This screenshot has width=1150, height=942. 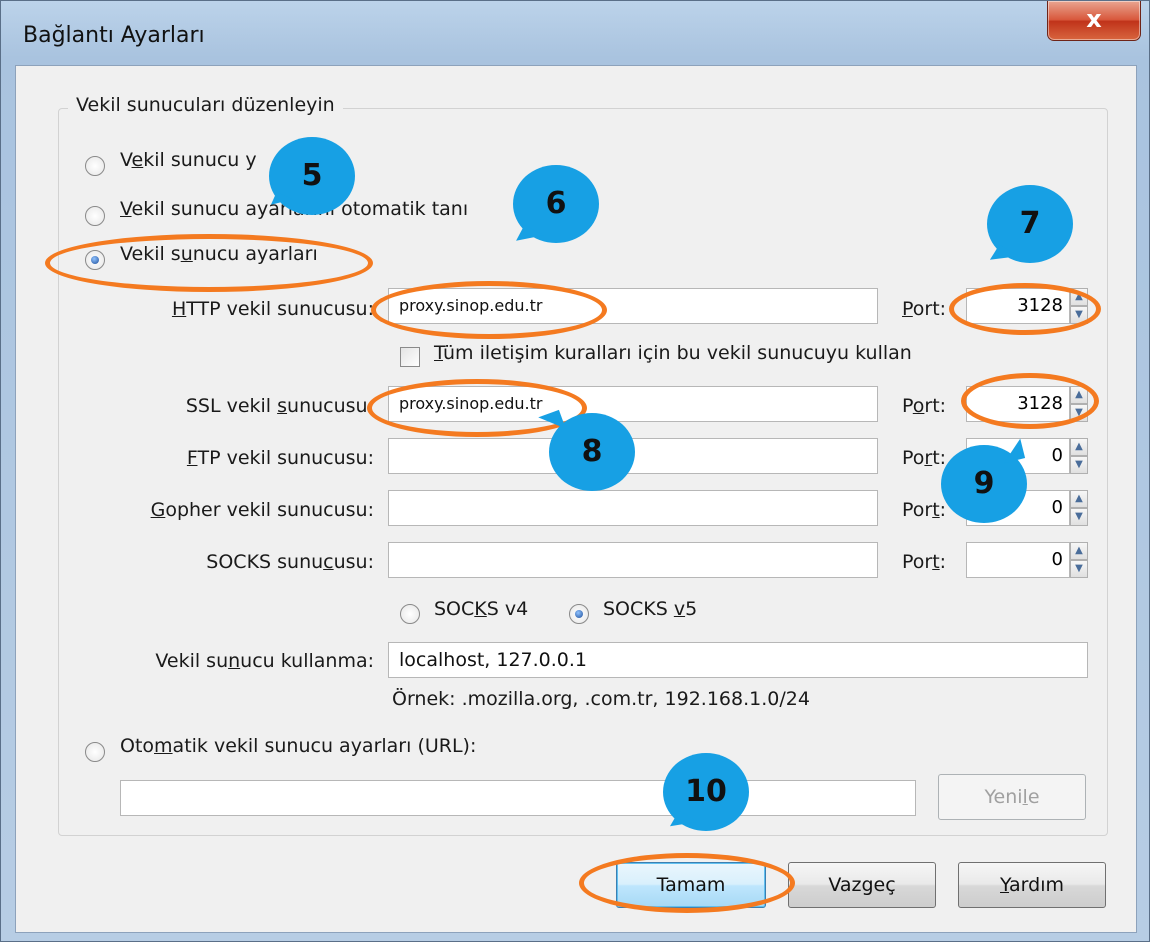 I want to click on share-settings-checkbox, so click(x=410, y=357).